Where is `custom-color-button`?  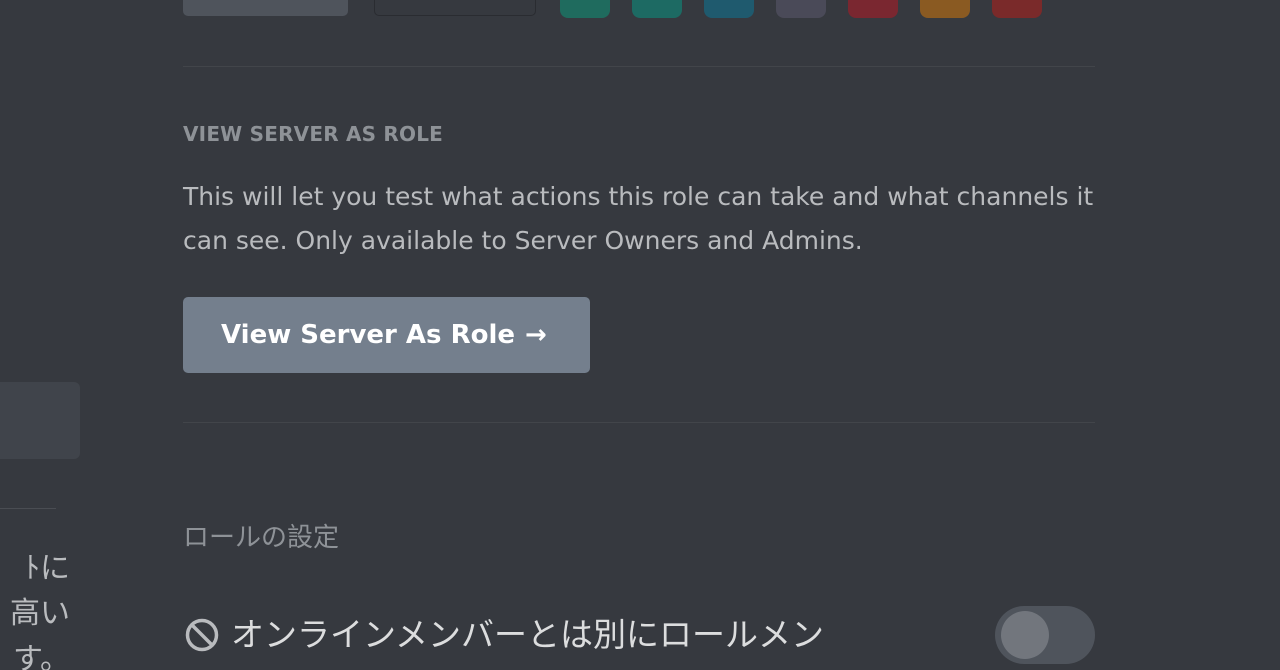
custom-color-button is located at coordinates (455, 8).